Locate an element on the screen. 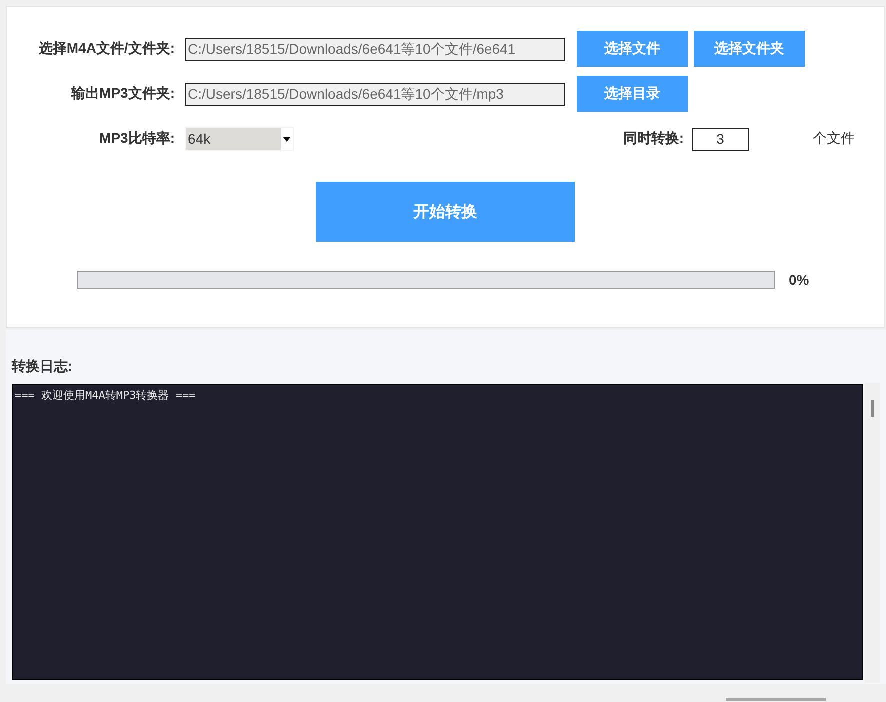 This screenshot has height=702, width=886. log-line: === 欢迎使用M4A转MP3转换器 === is located at coordinates (105, 396).